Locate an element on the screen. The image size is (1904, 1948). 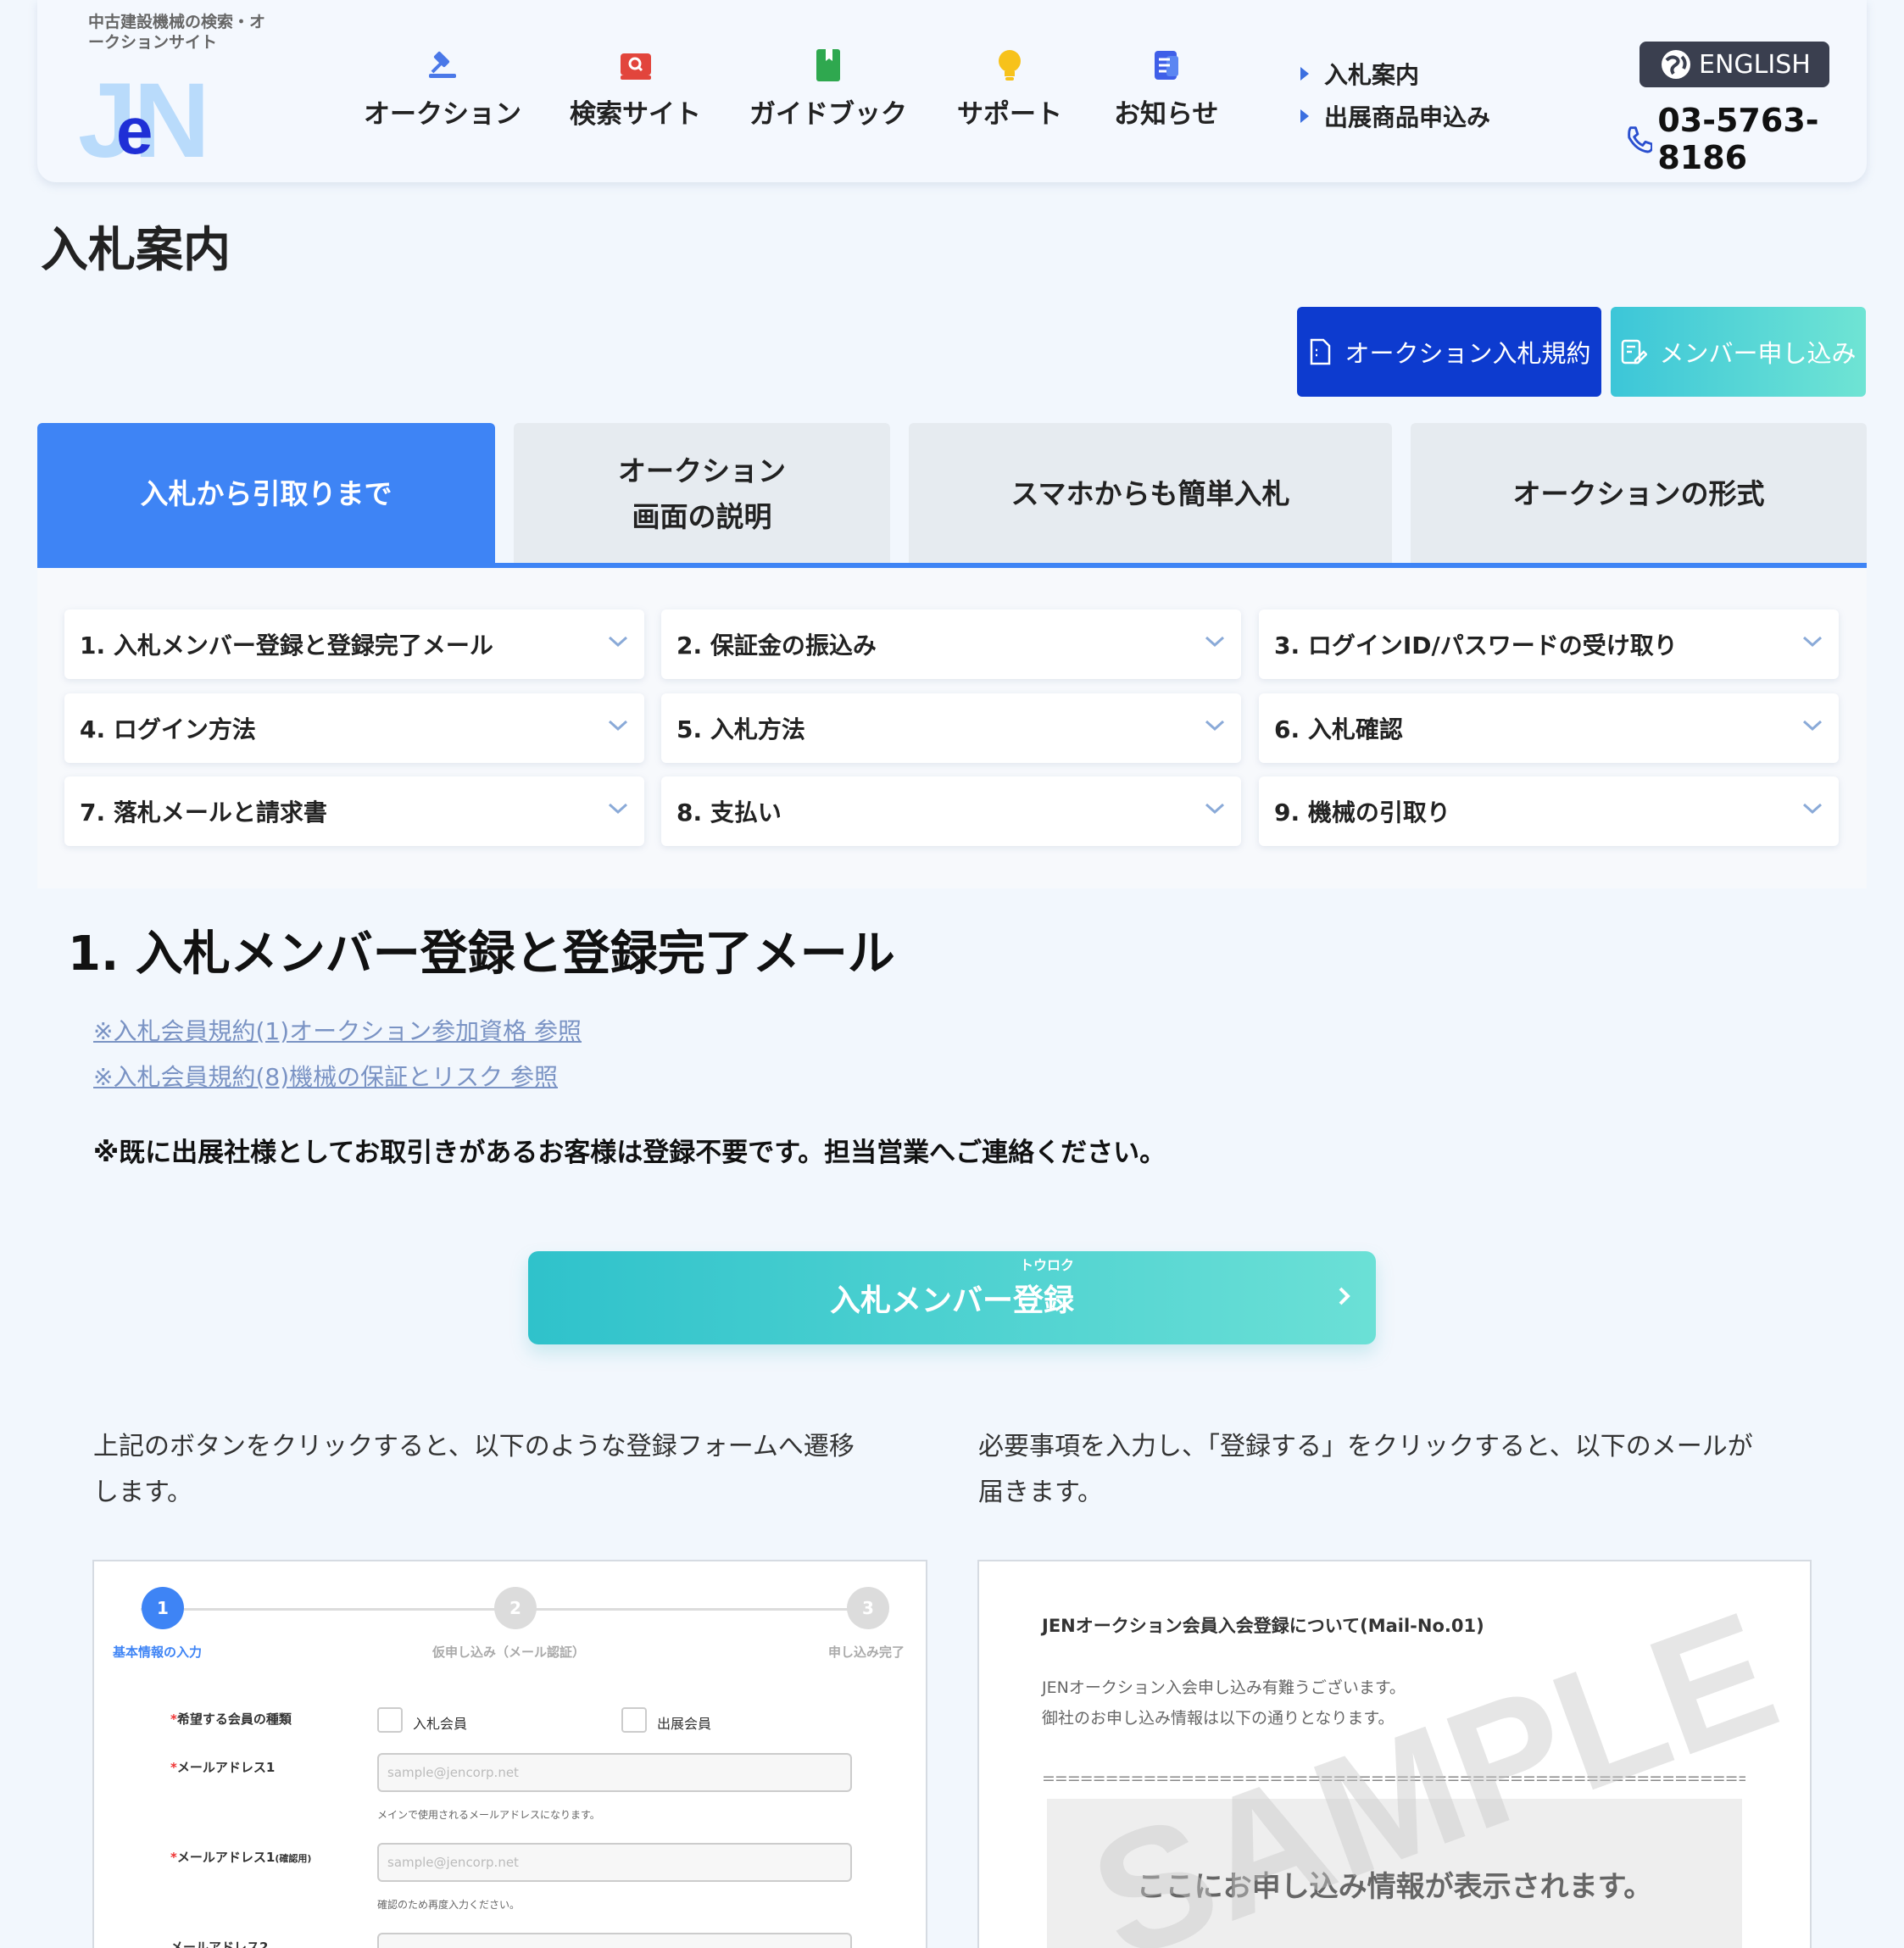
form-step-dot-1: 1 is located at coordinates (163, 1608).